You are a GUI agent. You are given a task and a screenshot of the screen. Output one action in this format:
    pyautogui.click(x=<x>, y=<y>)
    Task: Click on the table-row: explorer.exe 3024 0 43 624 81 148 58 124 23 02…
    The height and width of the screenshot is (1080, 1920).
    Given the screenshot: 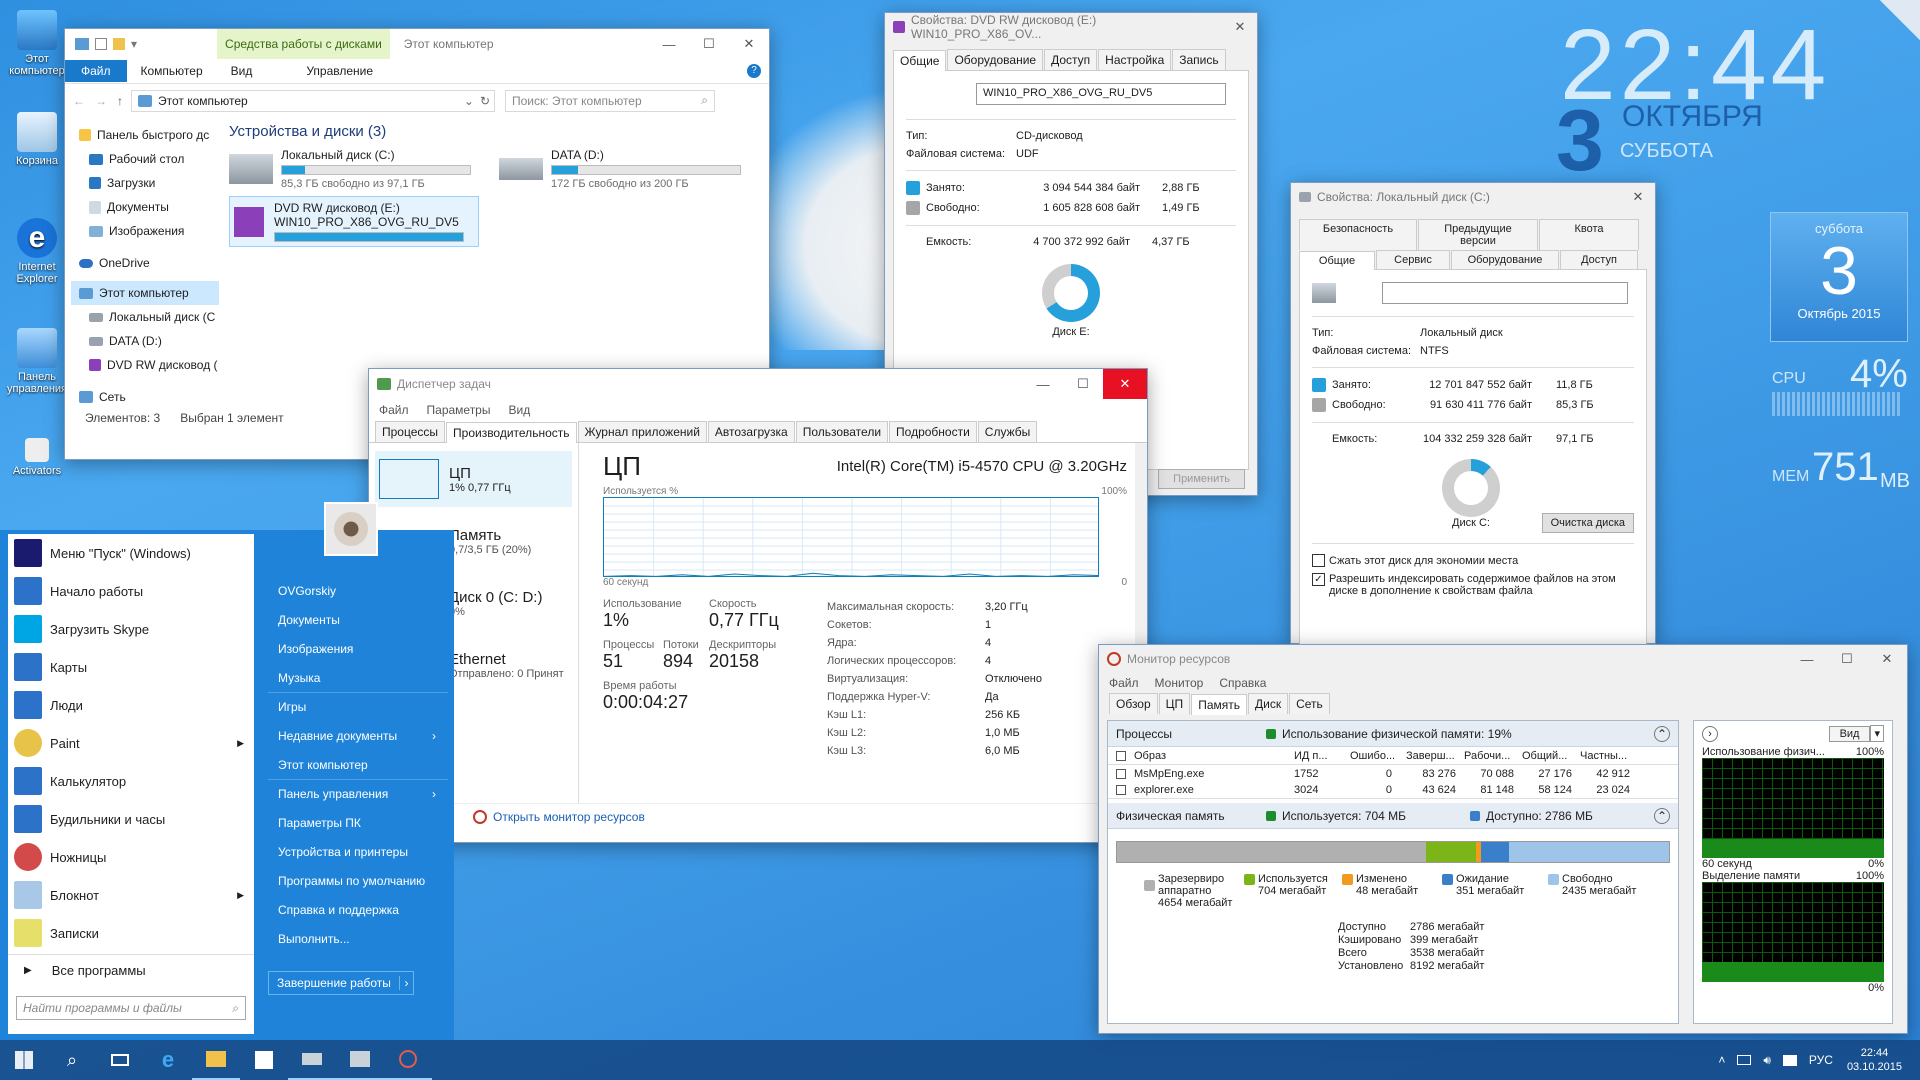 What is the action you would take?
    pyautogui.click(x=1393, y=790)
    